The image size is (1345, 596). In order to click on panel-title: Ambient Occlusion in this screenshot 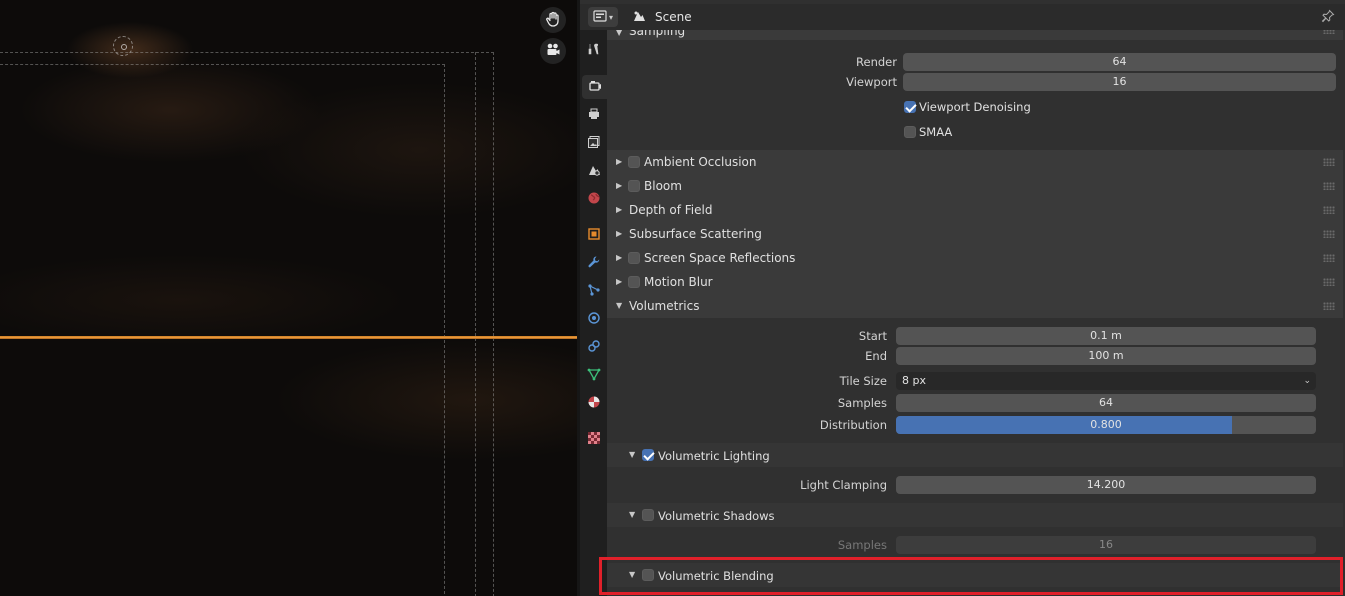, I will do `click(700, 162)`.